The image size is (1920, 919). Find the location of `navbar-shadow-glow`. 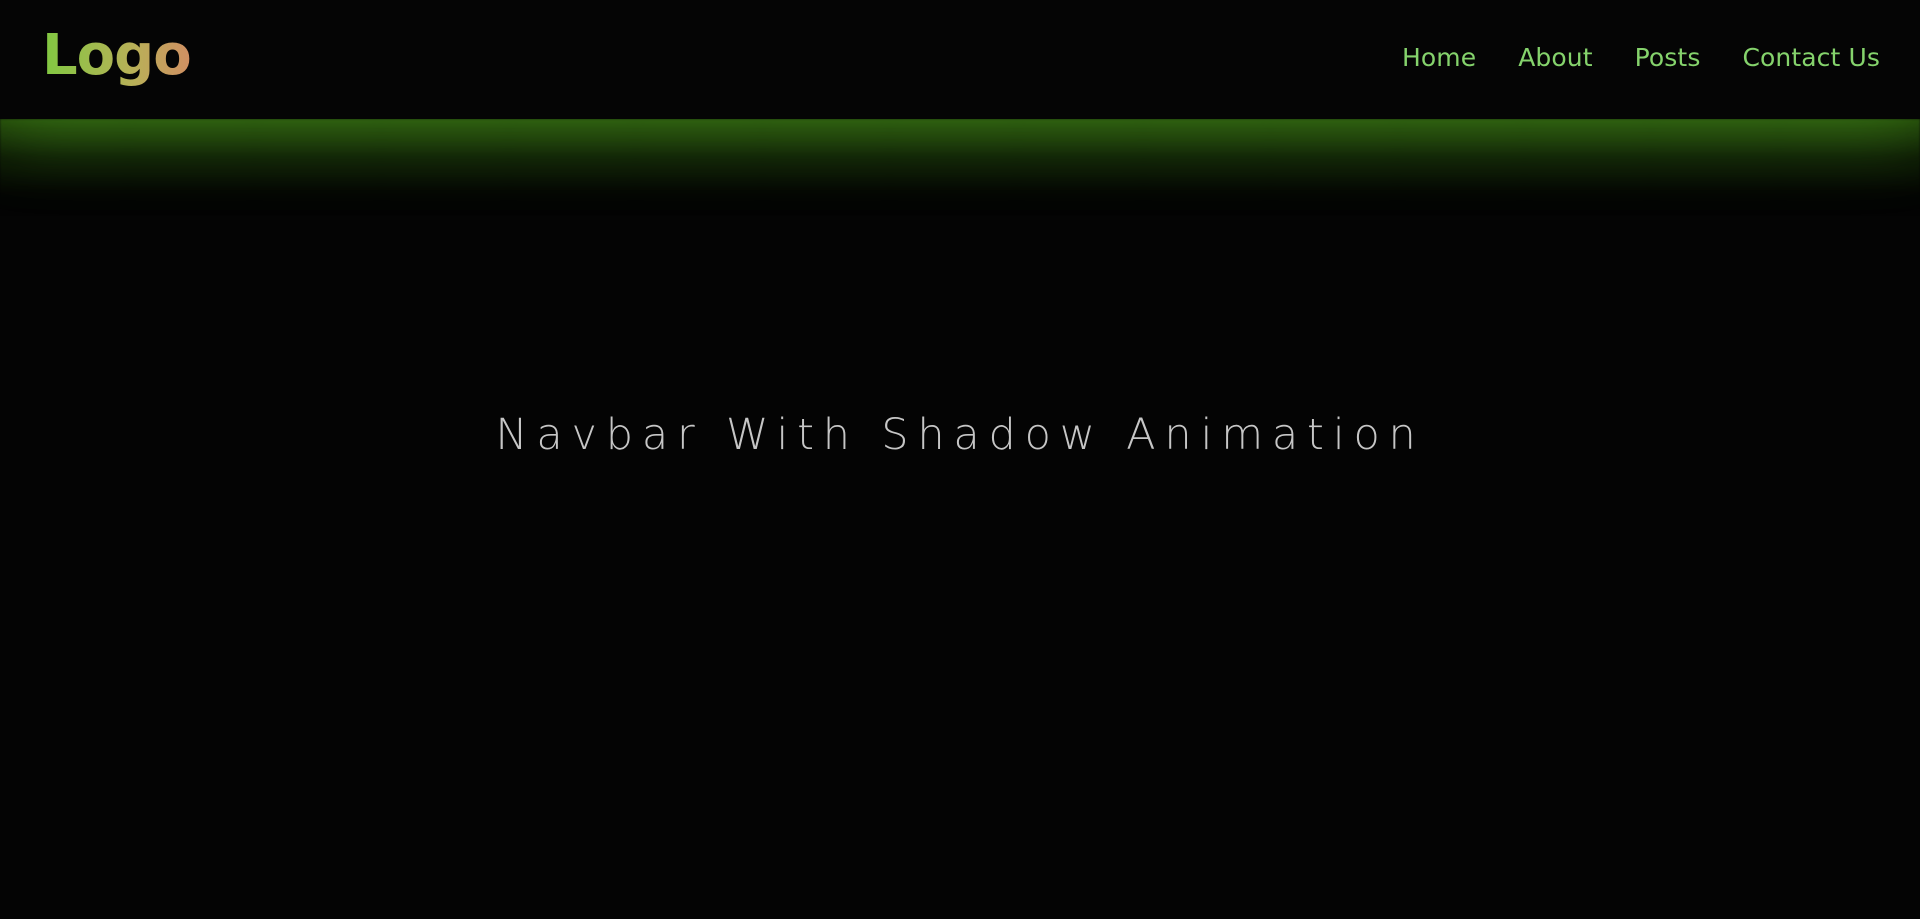

navbar-shadow-glow is located at coordinates (960, 168).